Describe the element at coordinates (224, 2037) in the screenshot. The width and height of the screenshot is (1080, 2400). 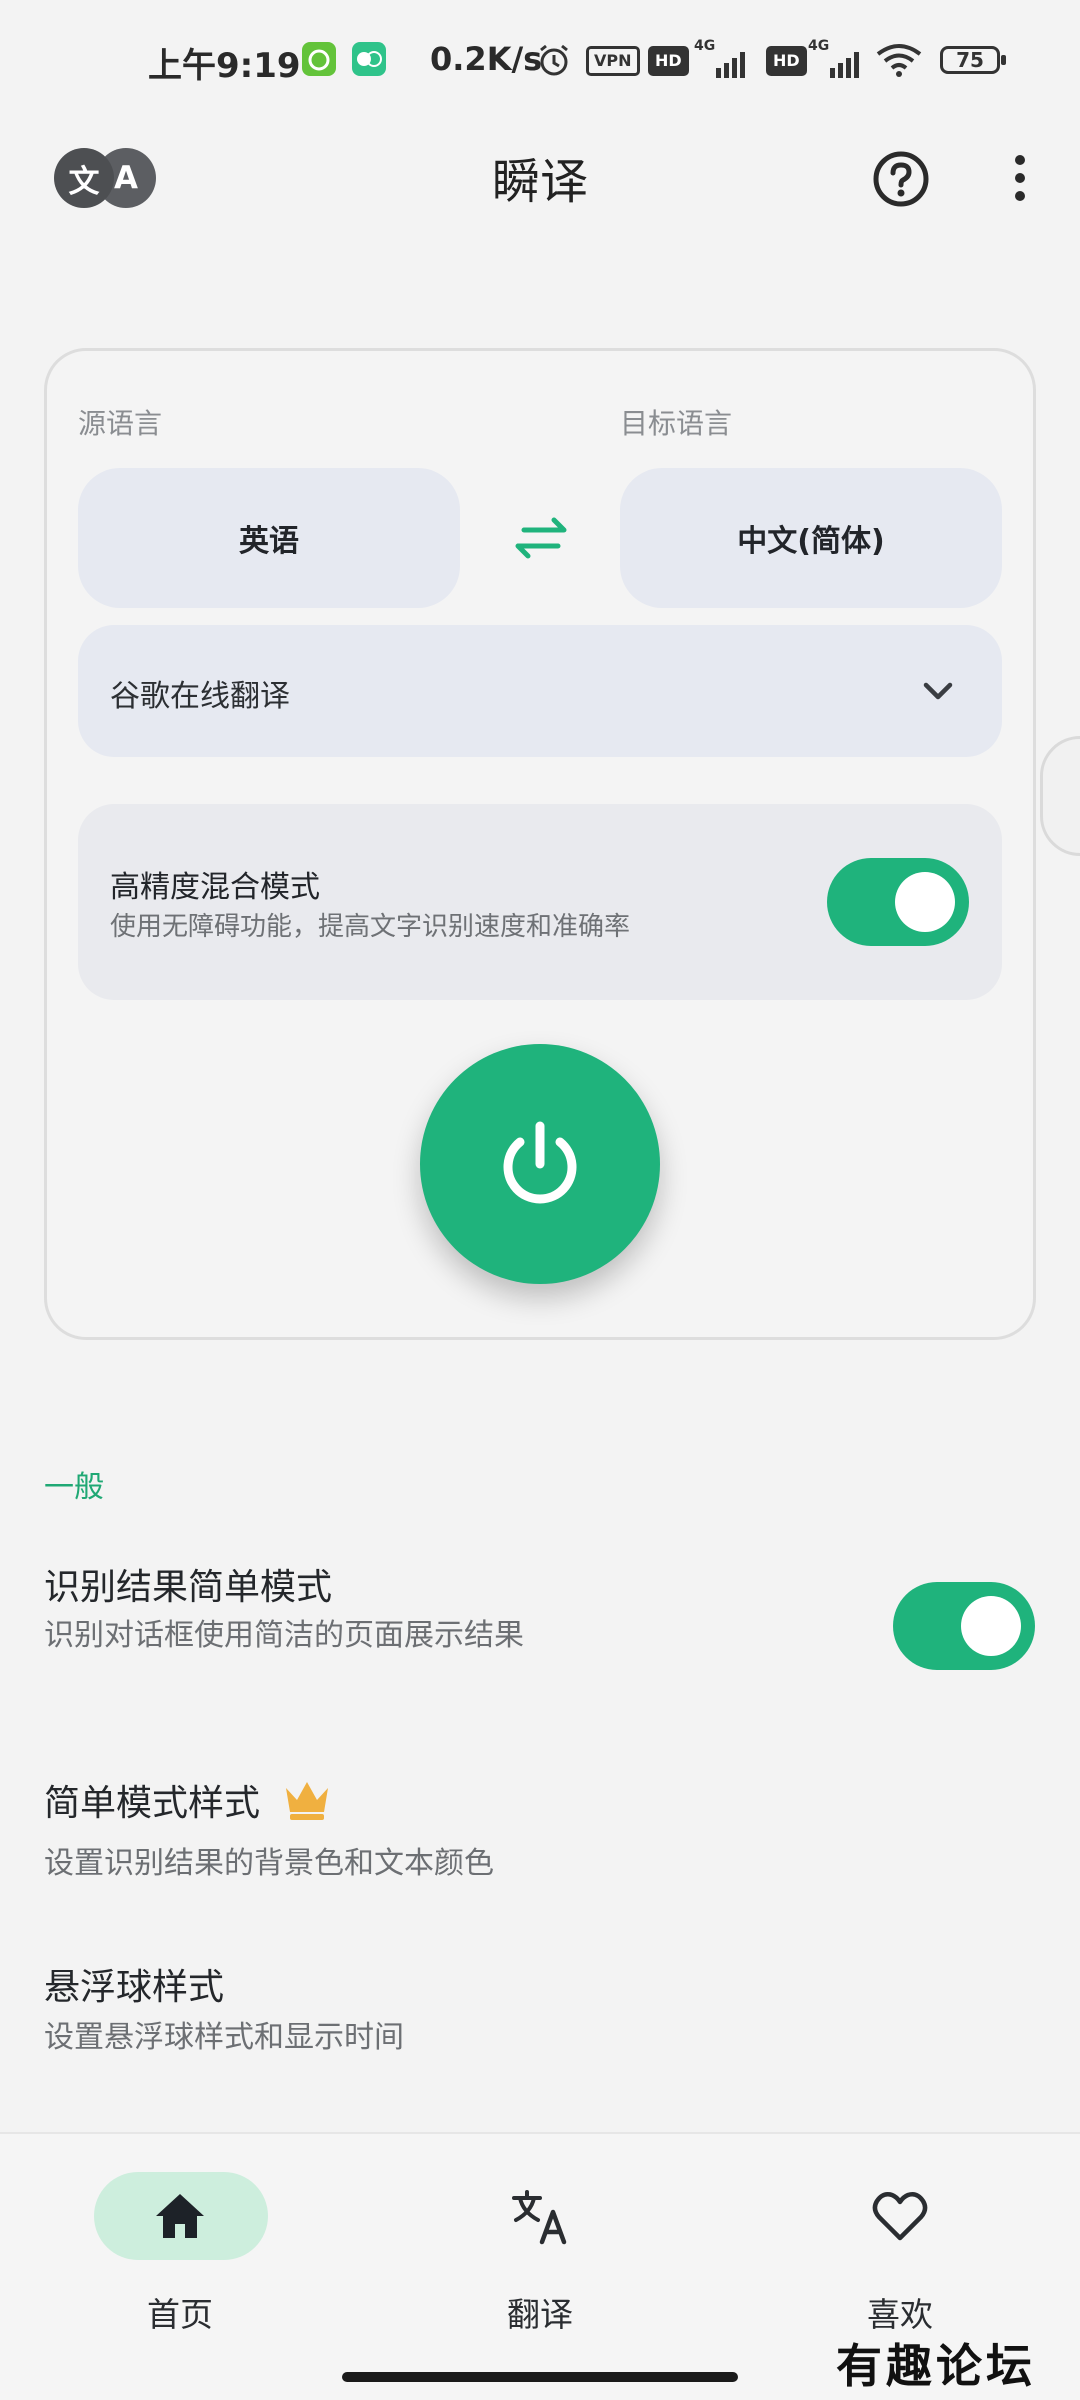
I see `setting-floating-ball-style-description: 设置悬浮球样式和显示时间` at that location.